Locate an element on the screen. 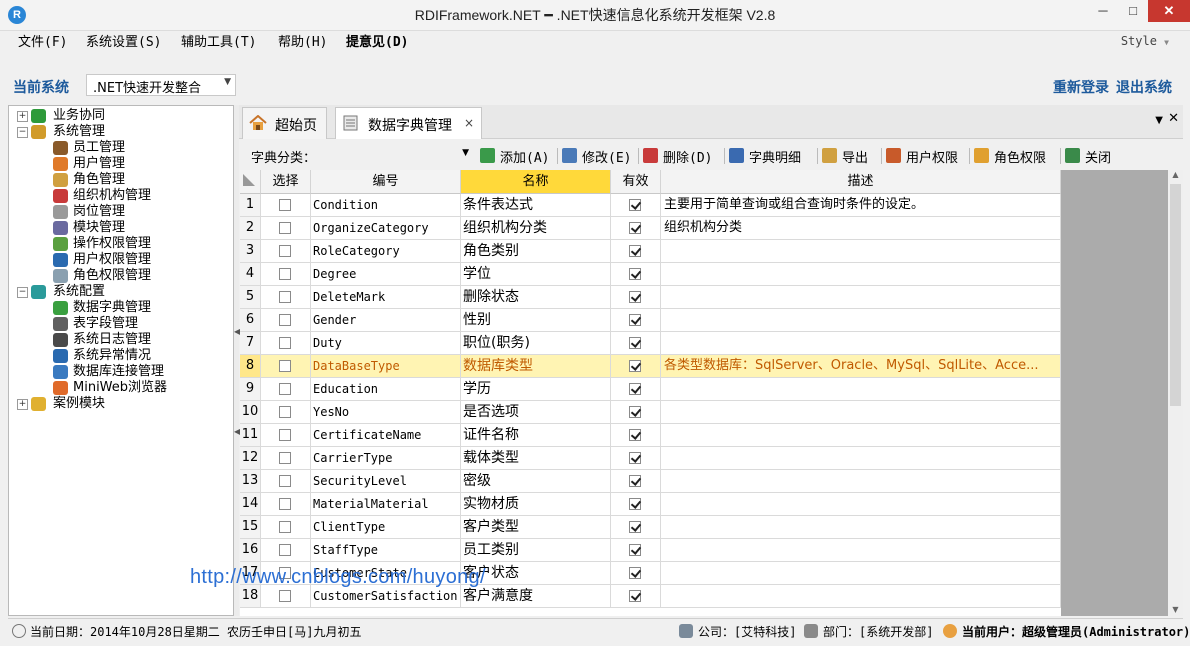 The height and width of the screenshot is (646, 1190). scroll-thumb is located at coordinates (1175, 295).